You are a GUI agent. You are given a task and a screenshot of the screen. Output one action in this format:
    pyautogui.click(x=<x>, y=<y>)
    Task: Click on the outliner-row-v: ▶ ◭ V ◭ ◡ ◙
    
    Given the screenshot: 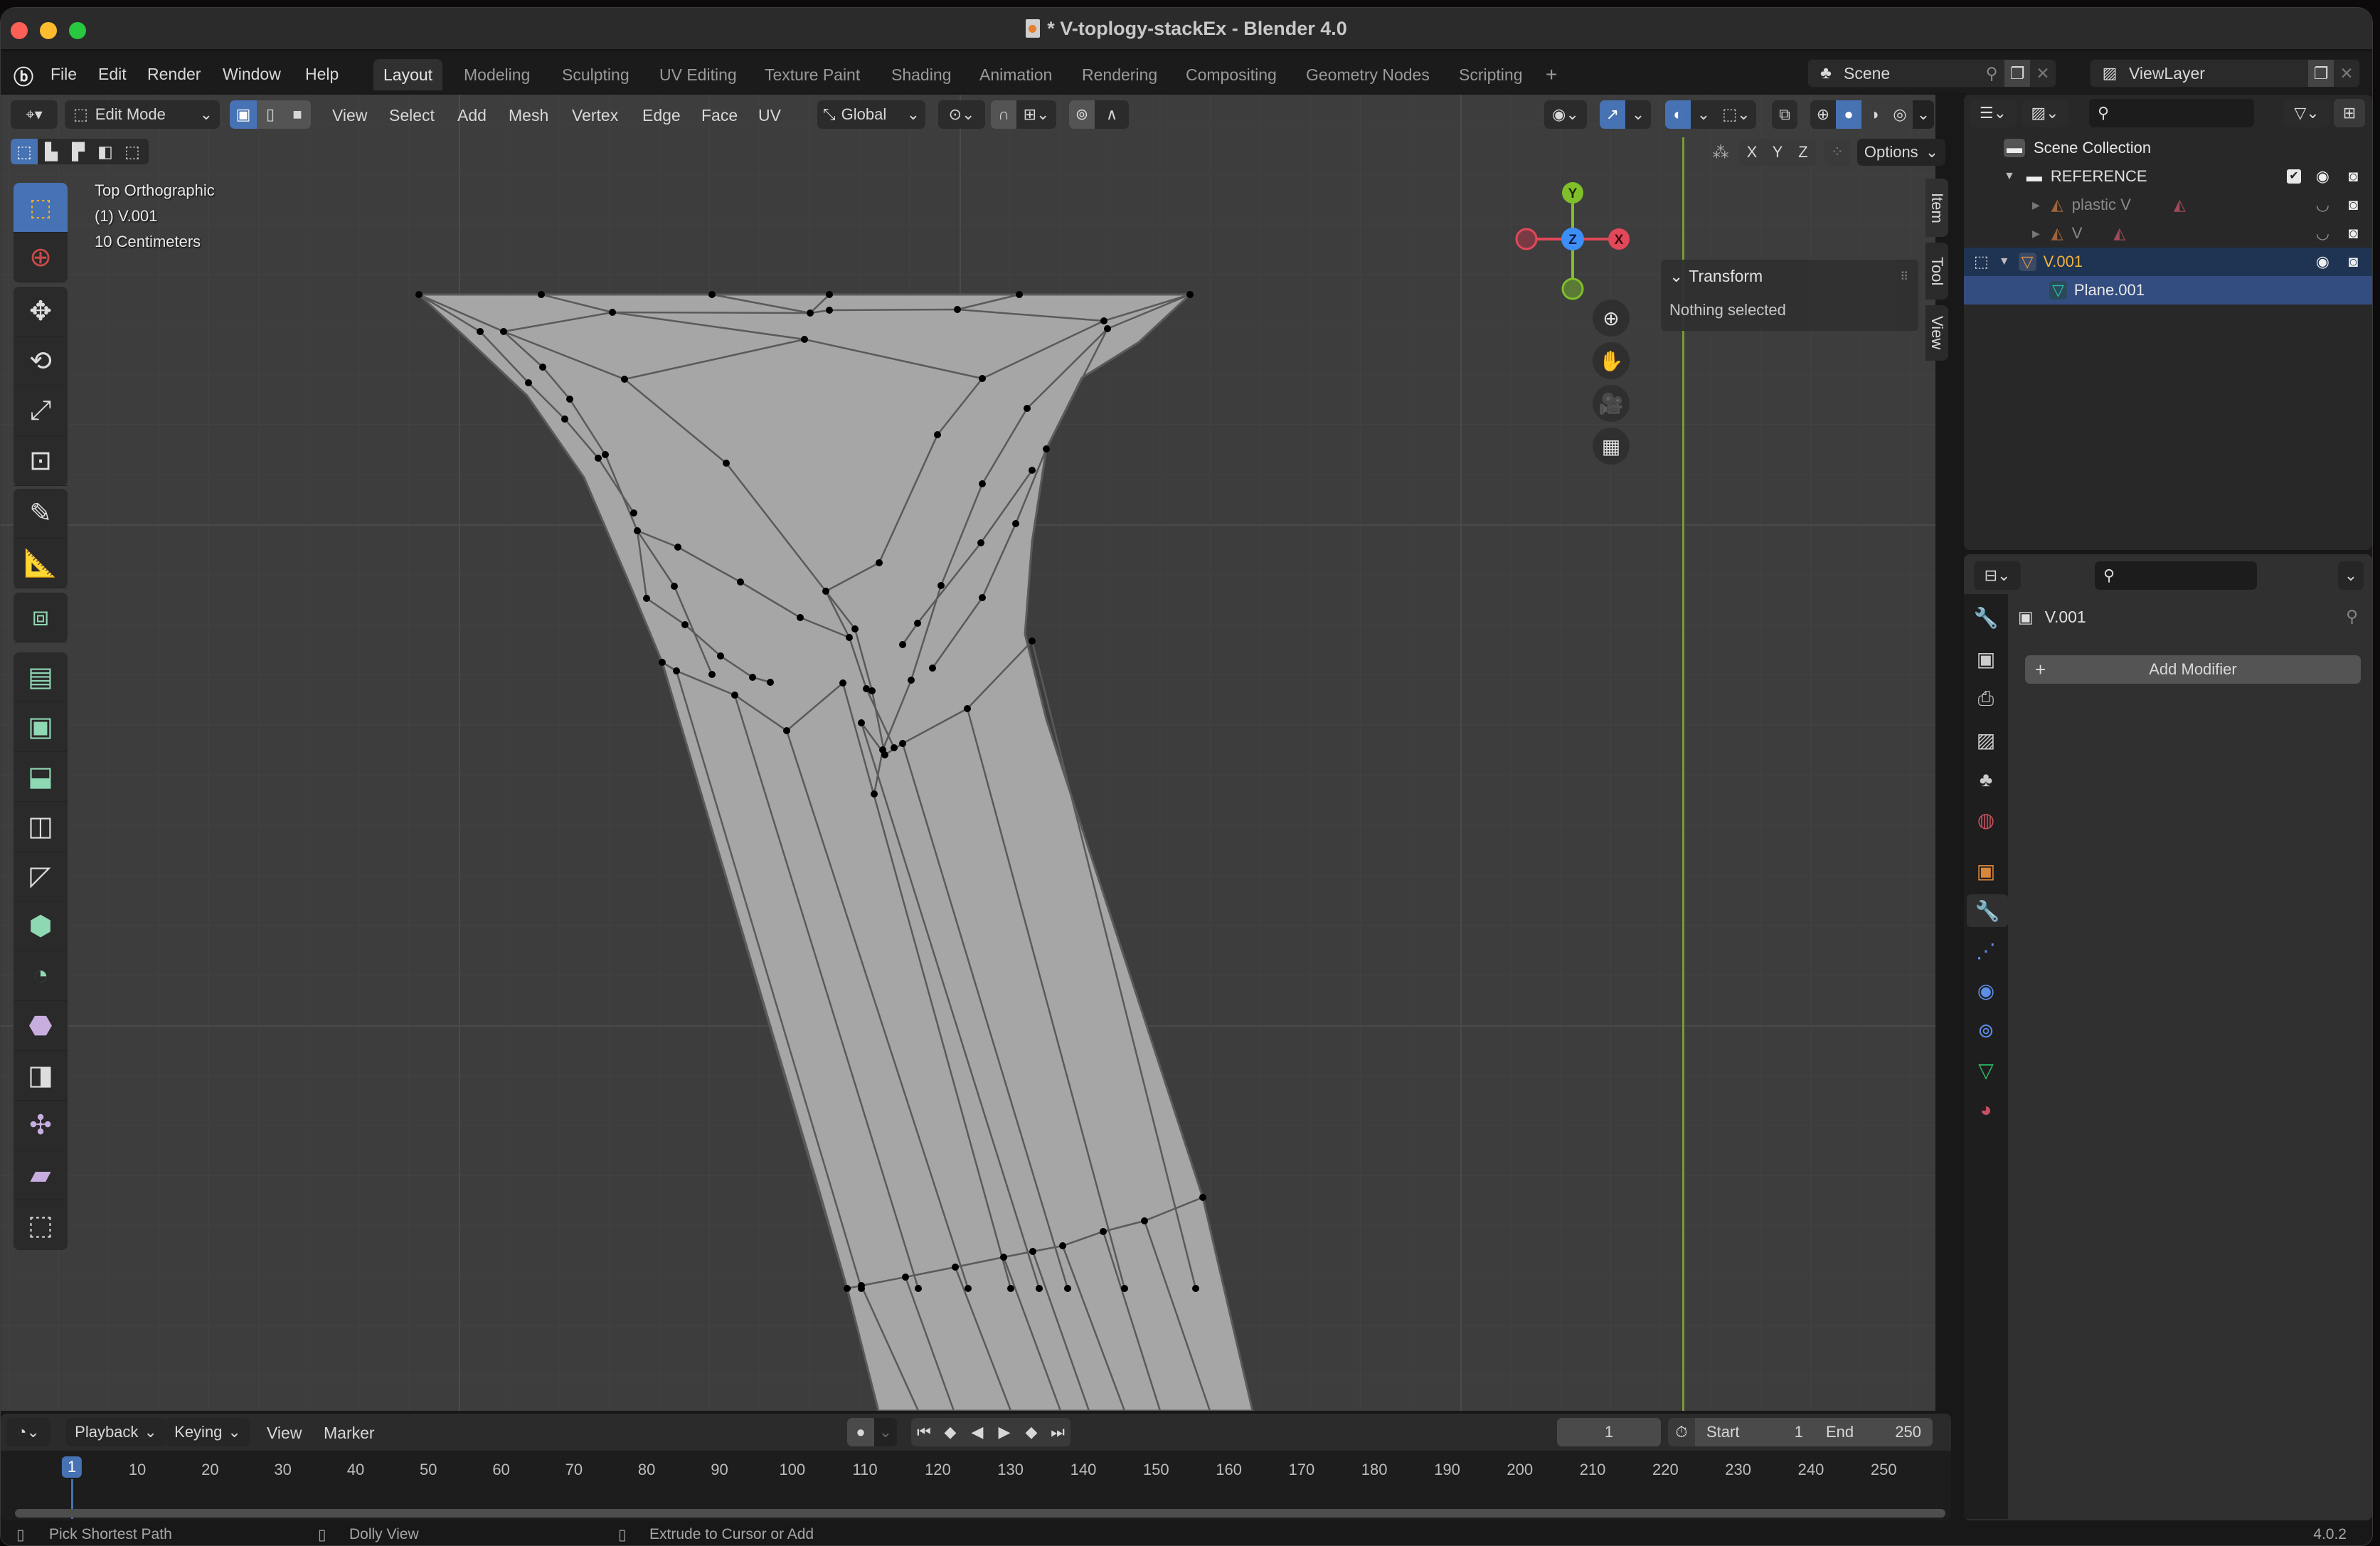 What is the action you would take?
    pyautogui.click(x=2168, y=233)
    